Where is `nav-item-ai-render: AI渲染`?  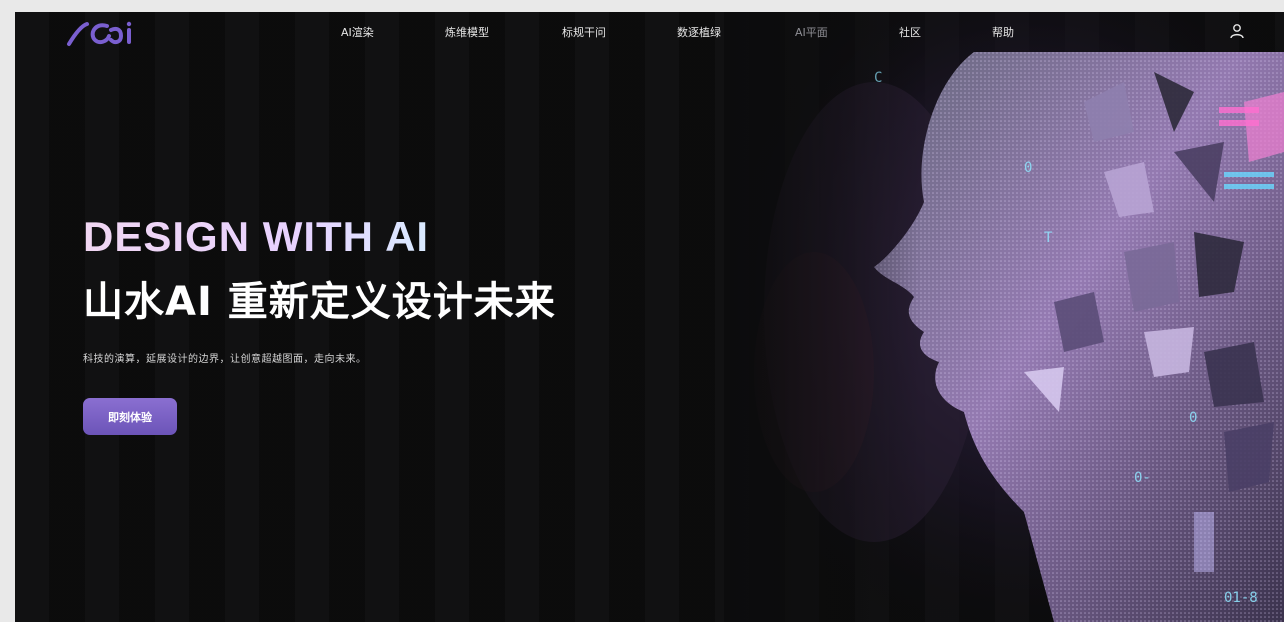 nav-item-ai-render: AI渲染 is located at coordinates (357, 32).